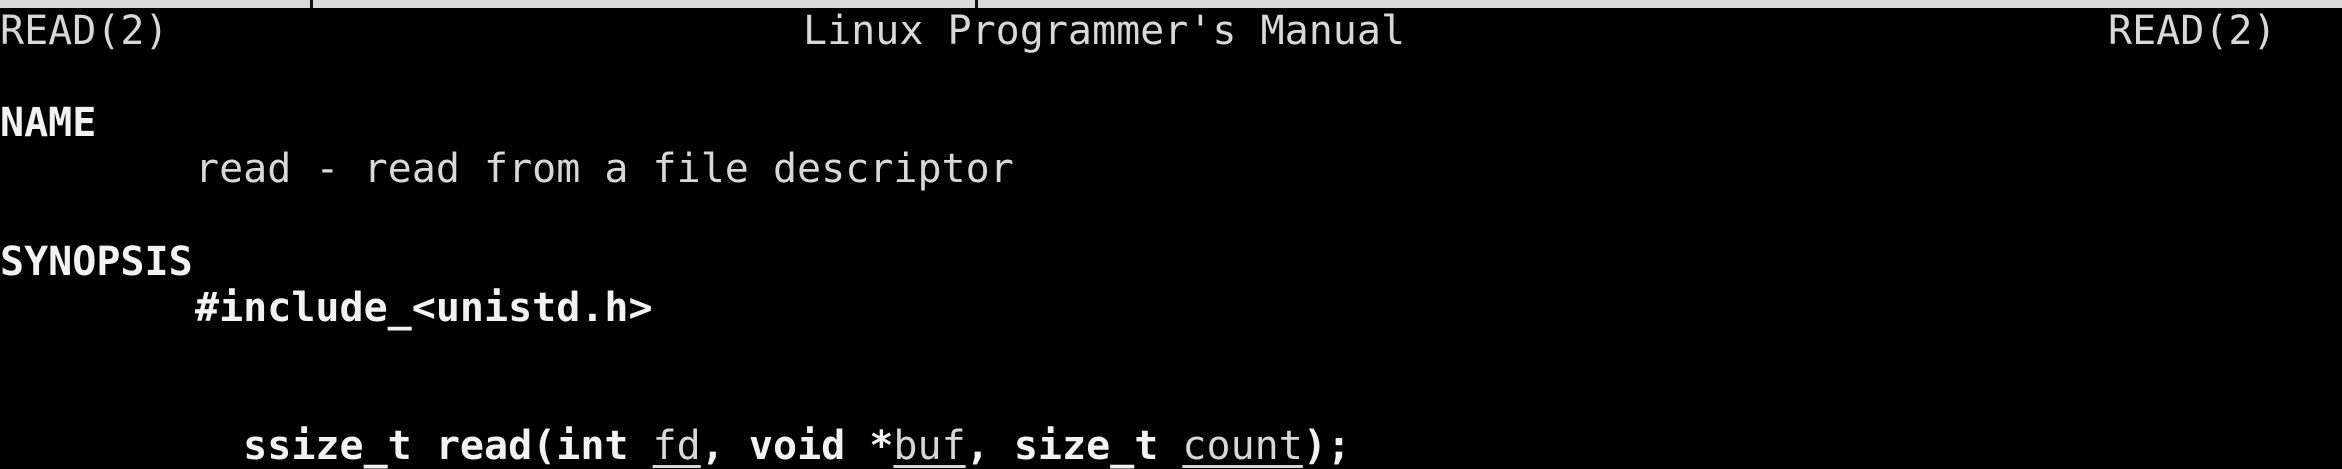 The image size is (2342, 469). I want to click on prototype-arg-fd: fd, so click(676, 446).